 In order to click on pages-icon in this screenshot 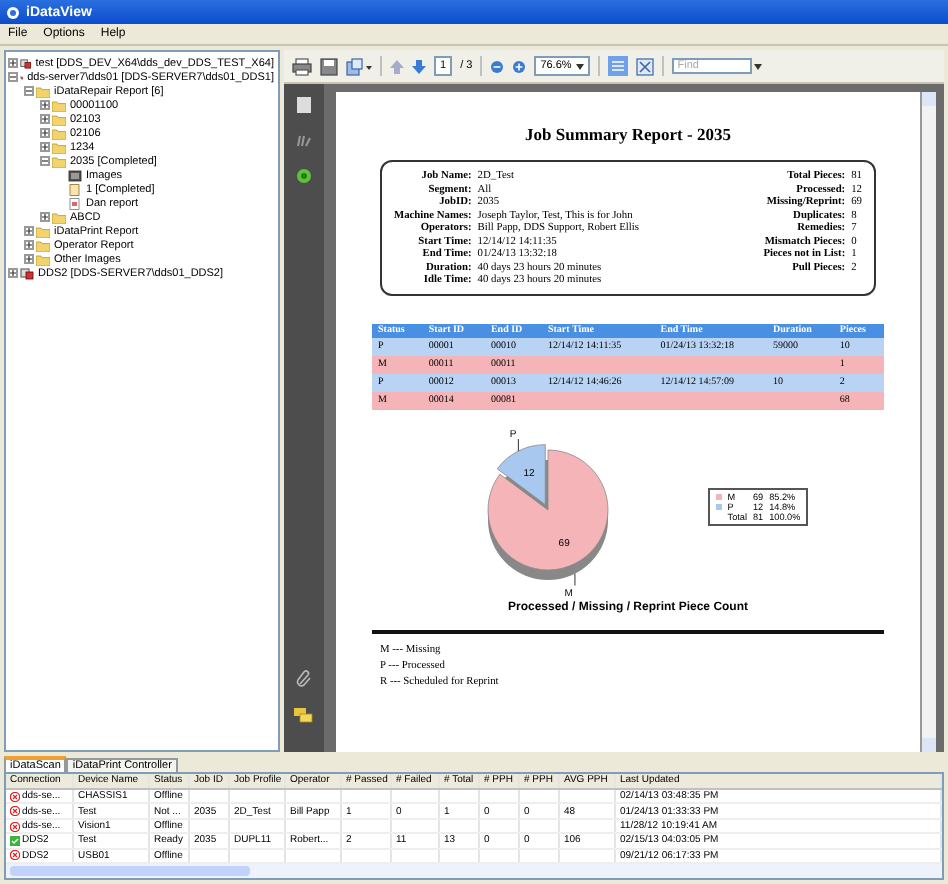, I will do `click(304, 105)`.